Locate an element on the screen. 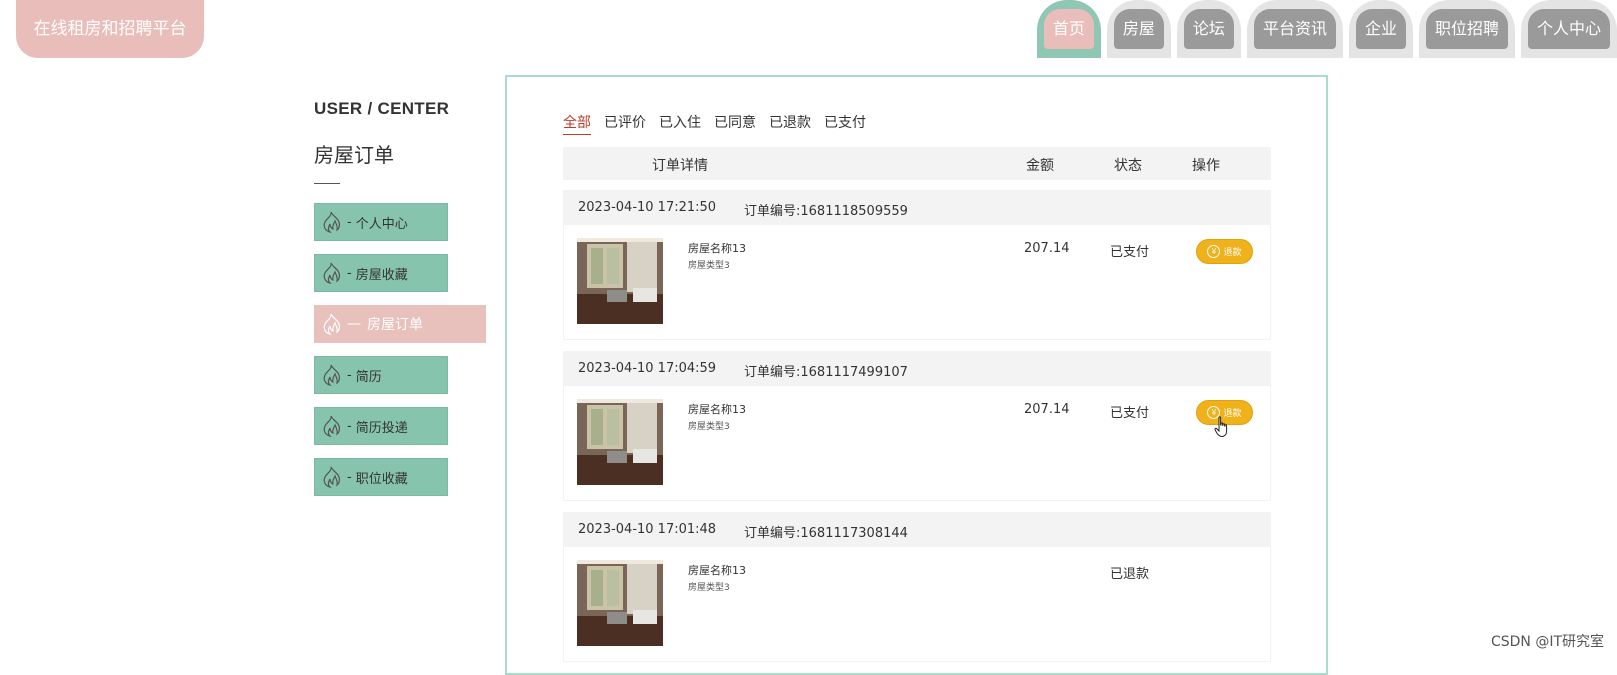 This screenshot has width=1617, height=675. nav-forum: 论坛 is located at coordinates (1208, 29).